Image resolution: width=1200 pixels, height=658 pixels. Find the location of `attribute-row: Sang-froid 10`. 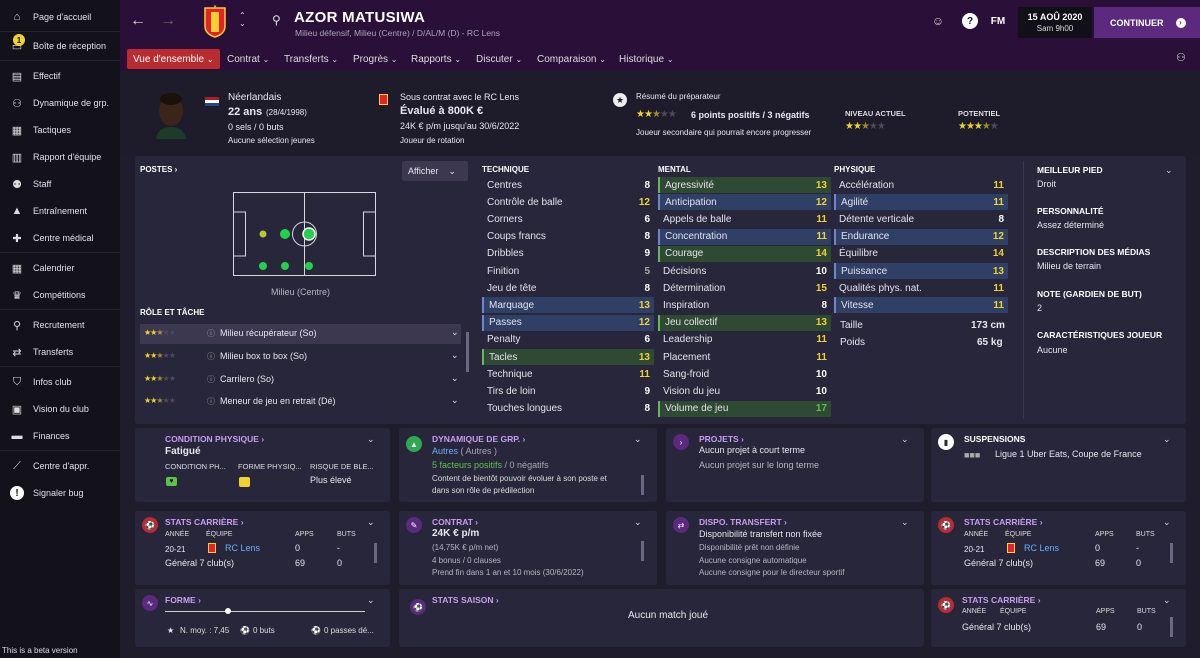

attribute-row: Sang-froid 10 is located at coordinates (744, 374).